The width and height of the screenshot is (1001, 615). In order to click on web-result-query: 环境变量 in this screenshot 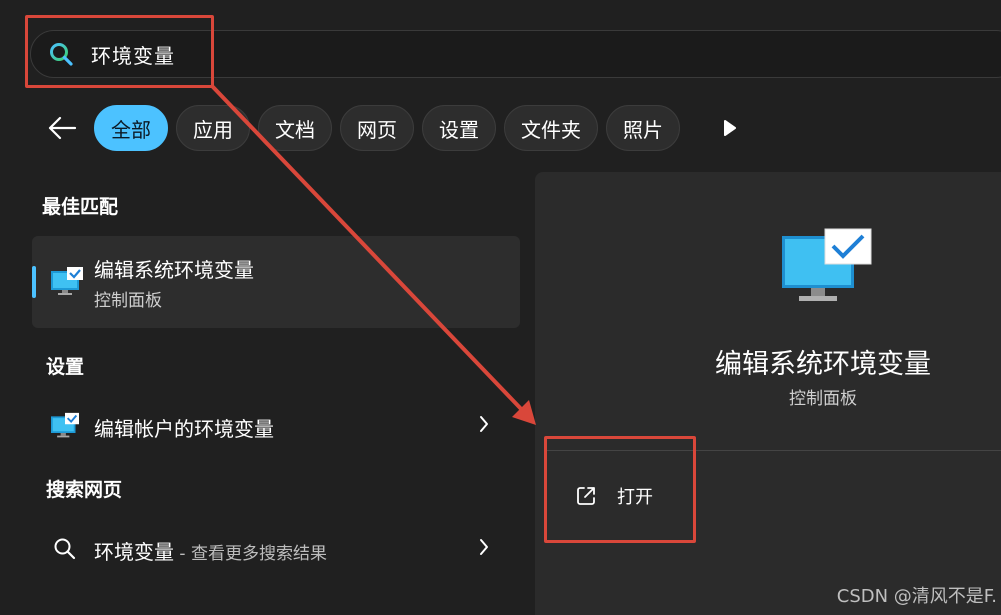, I will do `click(134, 552)`.